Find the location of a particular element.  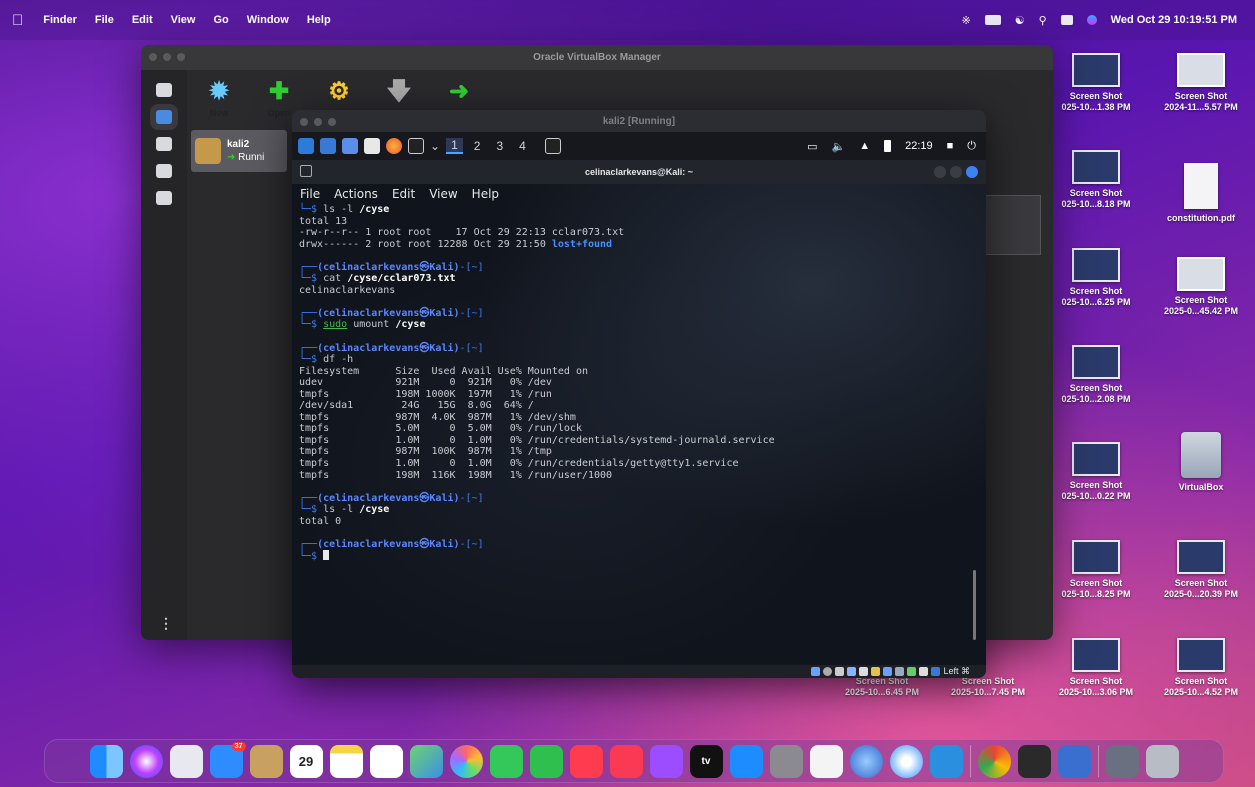

volume-icon: 🔈 is located at coordinates (839, 146).